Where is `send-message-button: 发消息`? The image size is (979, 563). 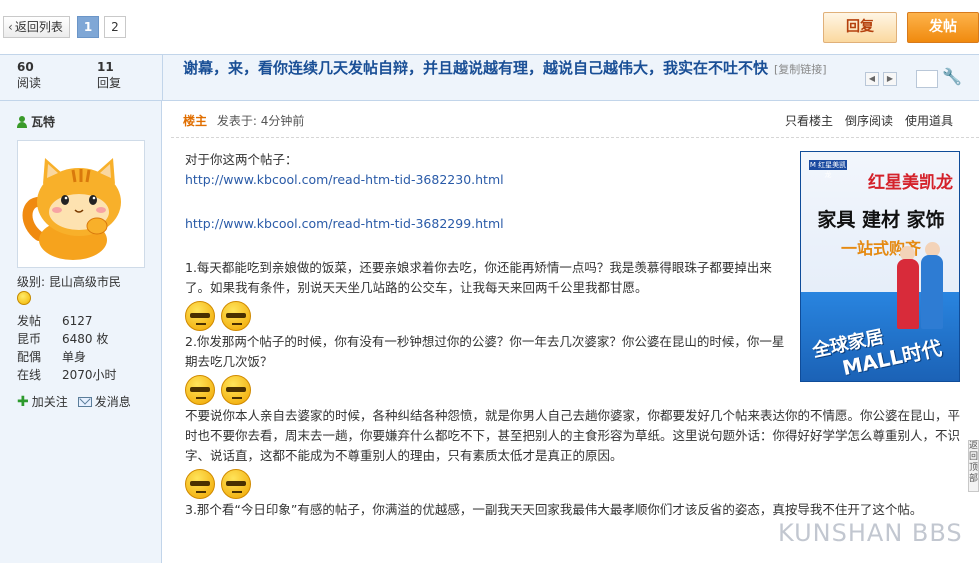
send-message-button: 发消息 is located at coordinates (104, 401).